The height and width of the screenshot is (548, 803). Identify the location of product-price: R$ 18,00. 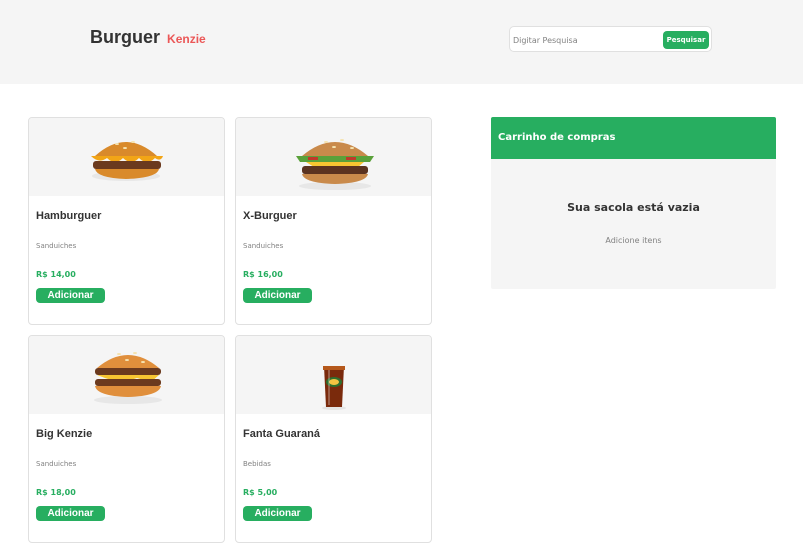
(56, 492).